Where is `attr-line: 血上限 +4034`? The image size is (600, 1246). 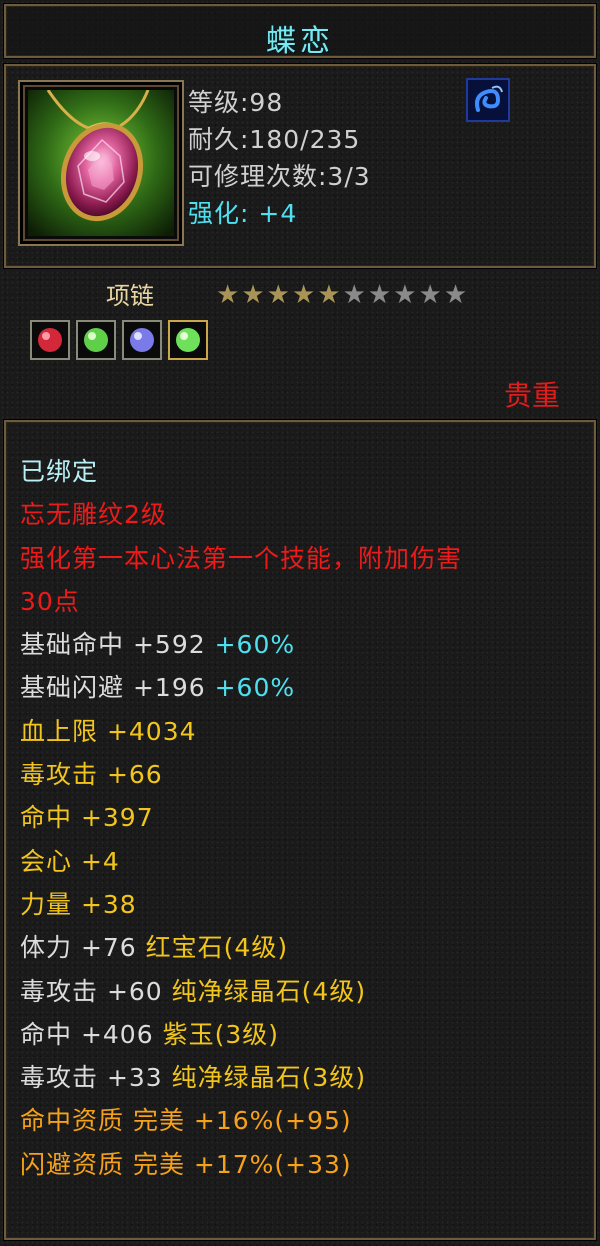
attr-line: 血上限 +4034 is located at coordinates (108, 731).